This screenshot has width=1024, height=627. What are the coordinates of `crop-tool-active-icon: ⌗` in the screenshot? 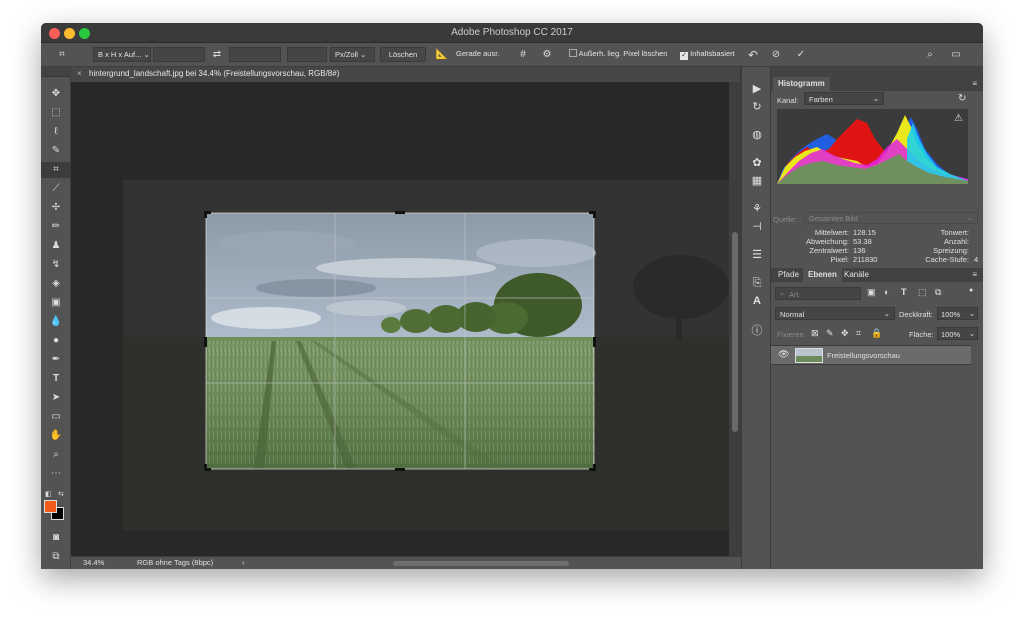 It's located at (56, 170).